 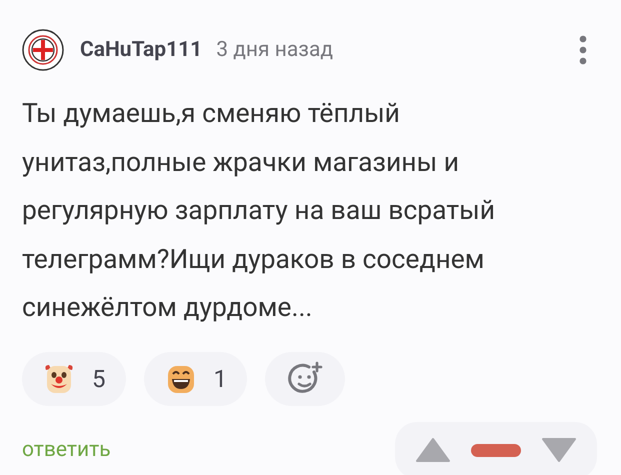 I want to click on reaction-button: 5, so click(x=74, y=379).